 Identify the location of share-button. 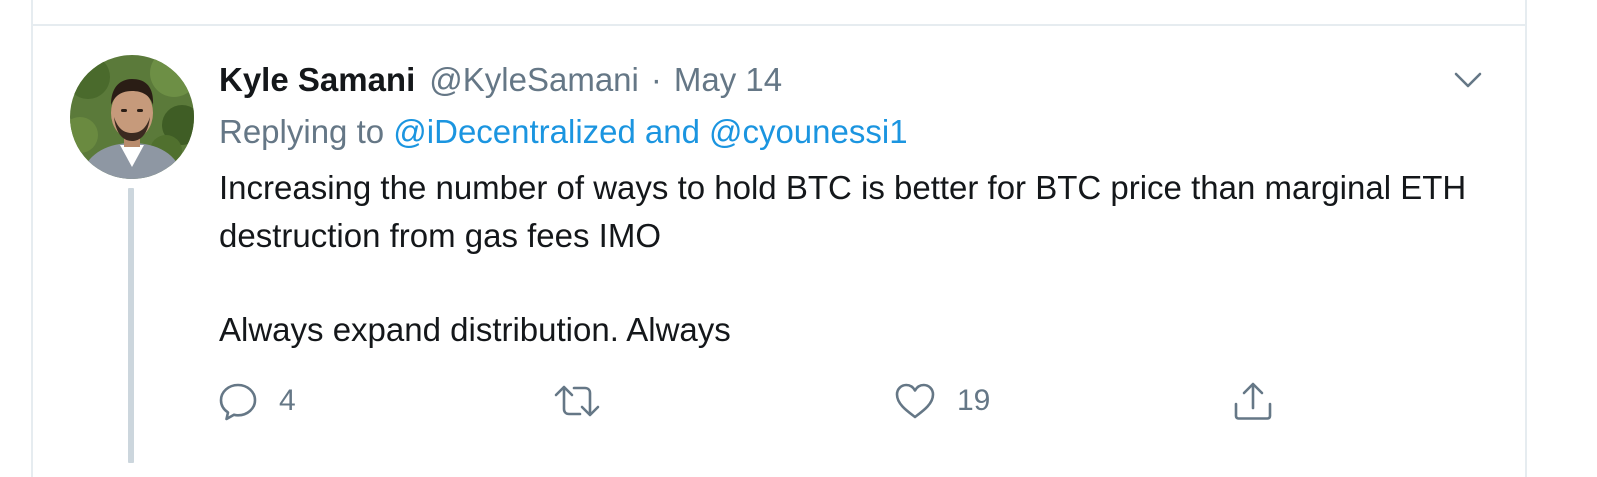
(1253, 401).